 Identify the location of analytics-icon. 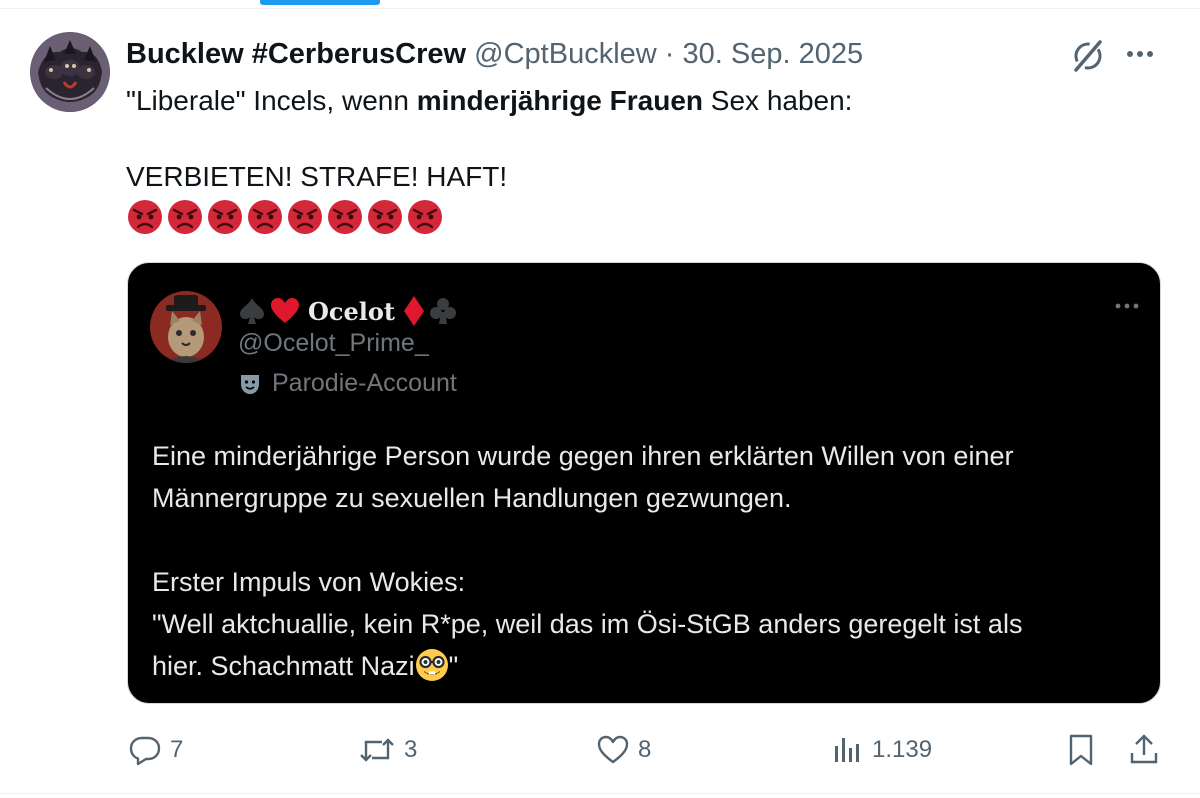
(847, 750).